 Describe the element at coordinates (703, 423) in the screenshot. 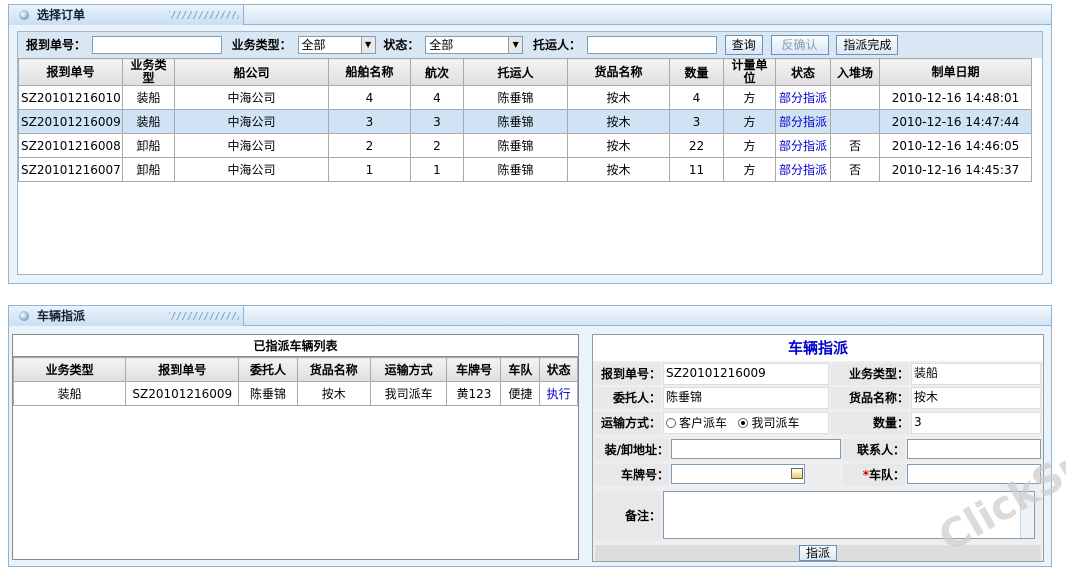

I see `radio-customer-label: 客户派车` at that location.